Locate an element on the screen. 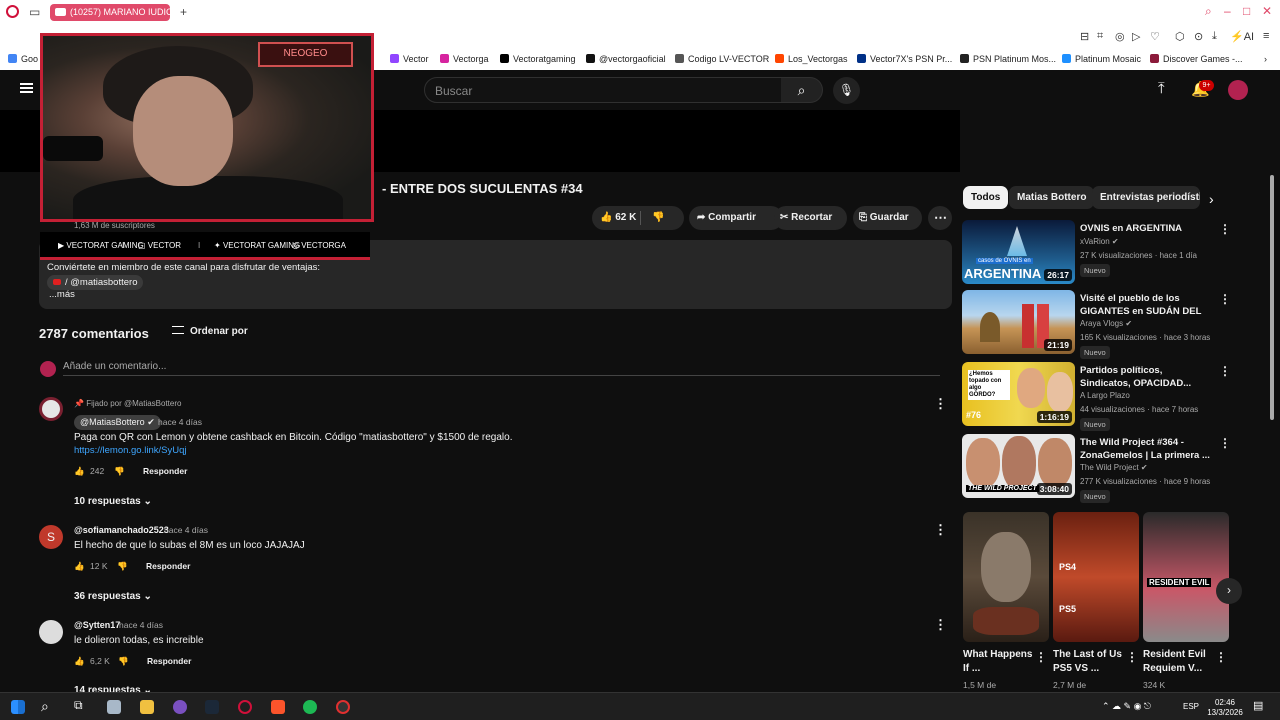  account-avatar is located at coordinates (1238, 90).